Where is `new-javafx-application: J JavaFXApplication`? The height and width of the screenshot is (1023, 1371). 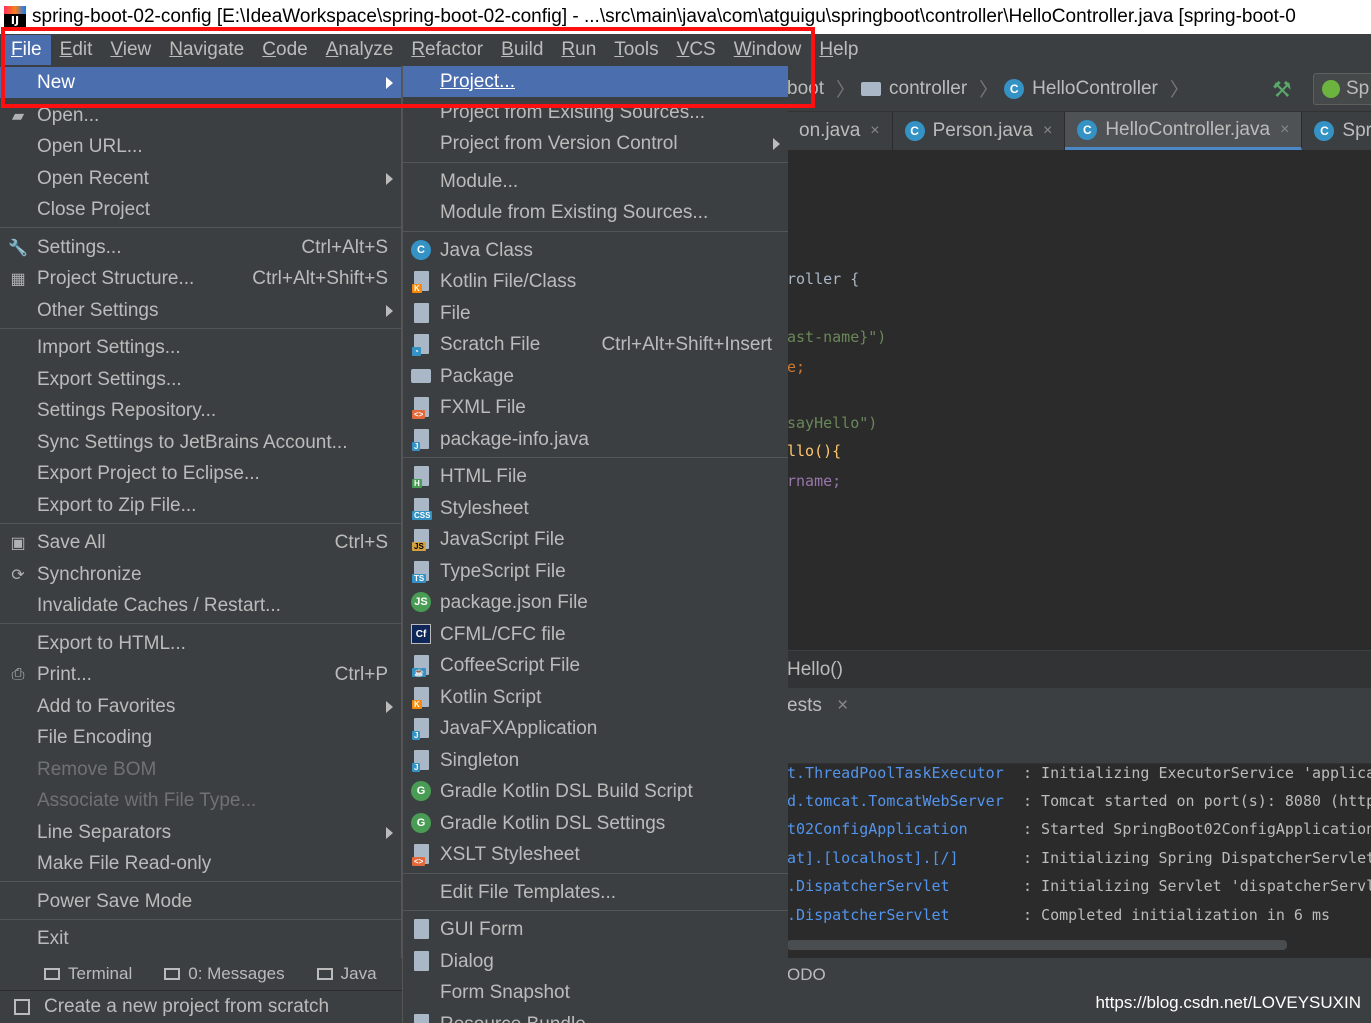 new-javafx-application: J JavaFXApplication is located at coordinates (595, 728).